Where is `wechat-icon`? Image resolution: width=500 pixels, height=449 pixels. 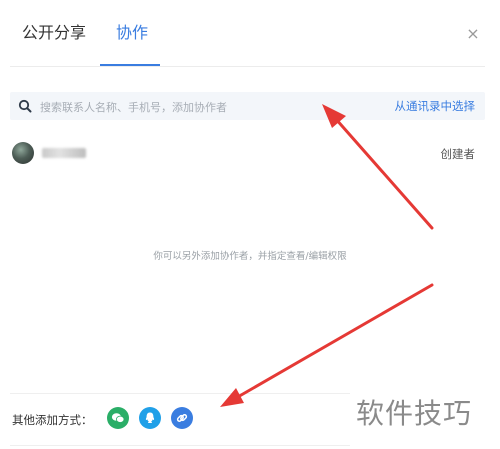 wechat-icon is located at coordinates (118, 418).